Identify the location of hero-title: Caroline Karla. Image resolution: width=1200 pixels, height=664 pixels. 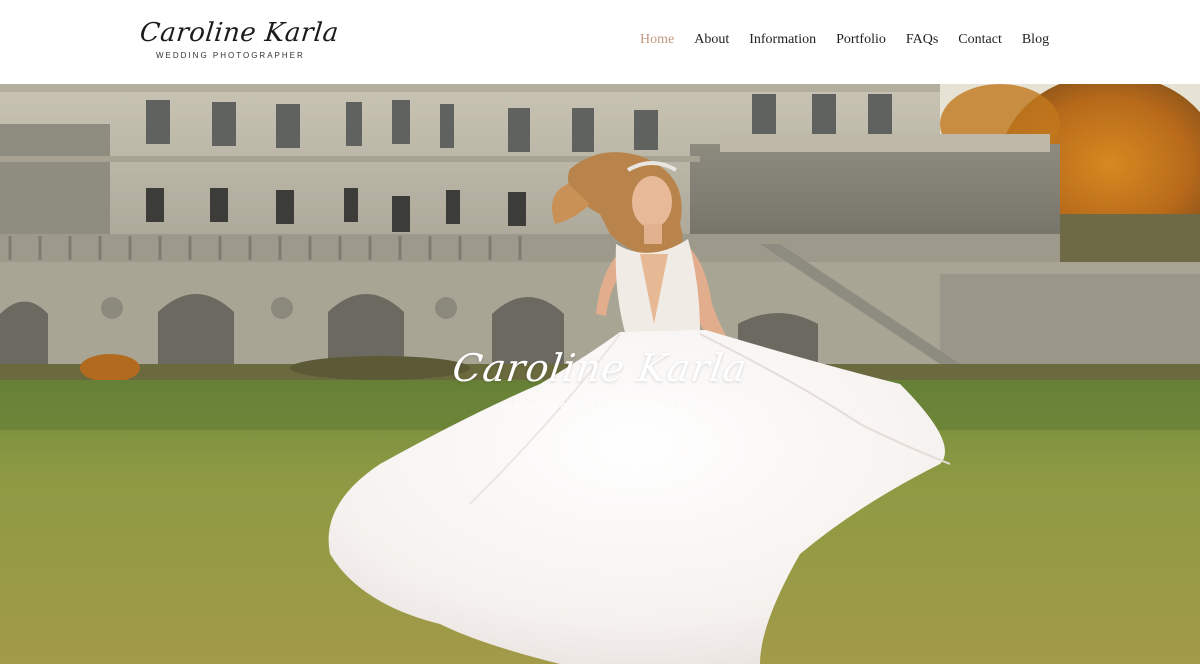
(600, 368).